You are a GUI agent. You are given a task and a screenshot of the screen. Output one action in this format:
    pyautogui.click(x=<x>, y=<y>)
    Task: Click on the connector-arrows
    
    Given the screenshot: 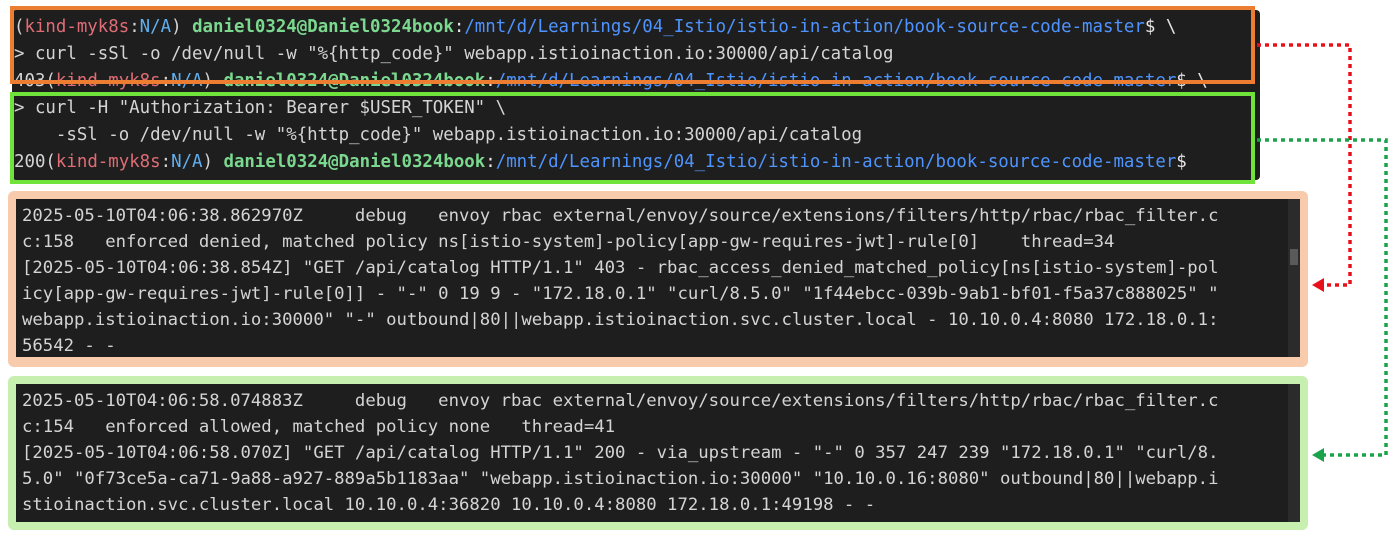 What is the action you would take?
    pyautogui.click(x=1322, y=252)
    